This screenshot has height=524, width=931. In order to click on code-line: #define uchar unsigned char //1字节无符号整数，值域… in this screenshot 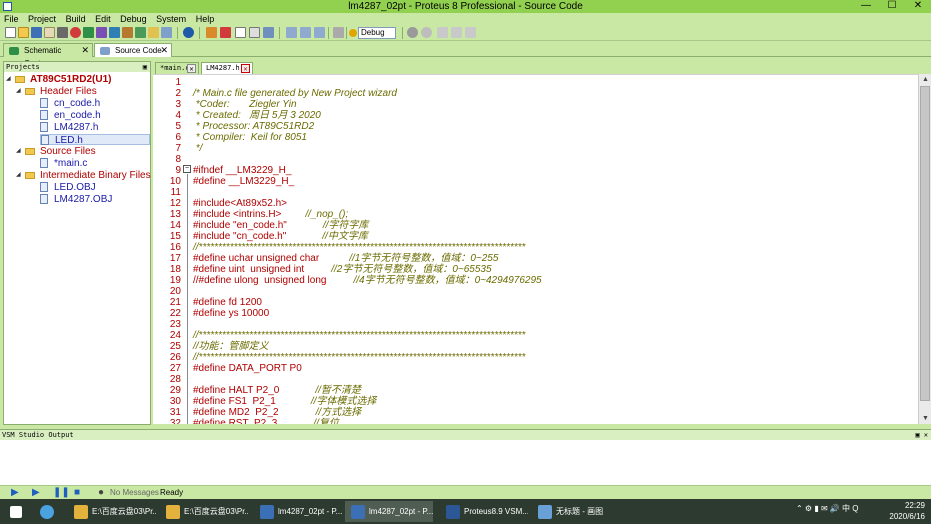, I will do `click(345, 258)`.